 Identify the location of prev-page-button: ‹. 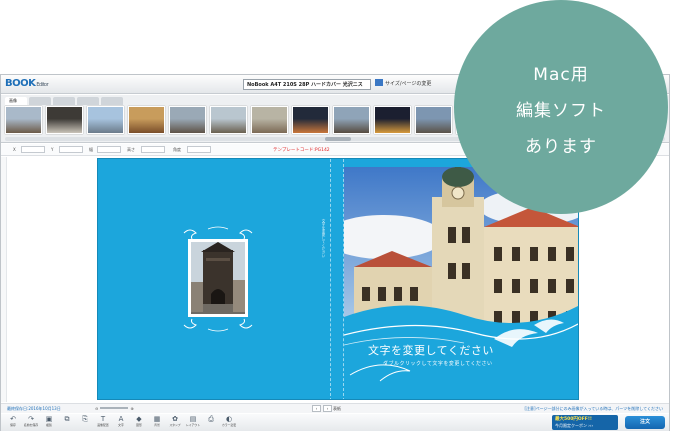
(316, 408).